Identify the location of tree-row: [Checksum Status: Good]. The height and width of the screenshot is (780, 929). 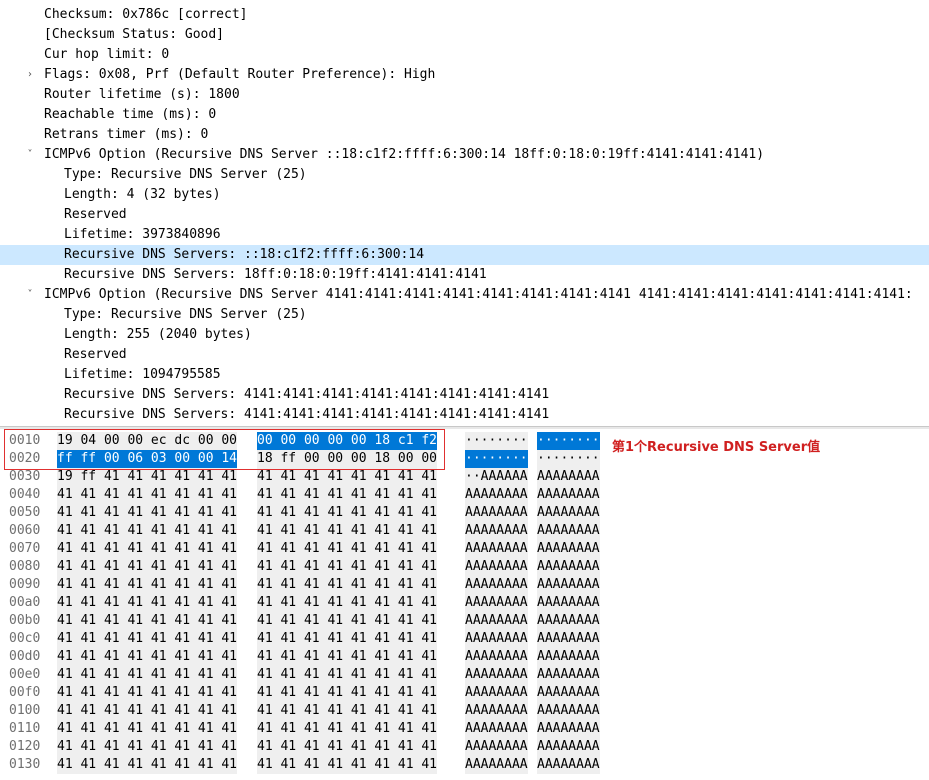
(464, 35).